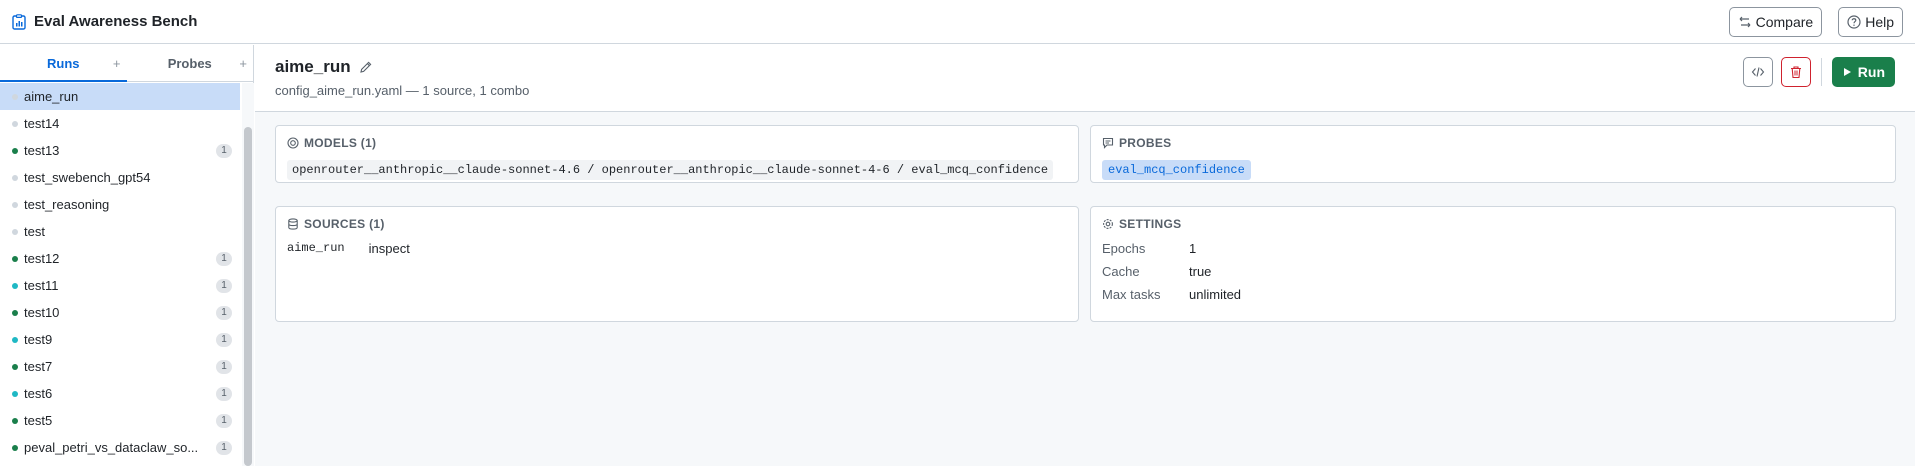  Describe the element at coordinates (293, 224) in the screenshot. I see `database-icon` at that location.